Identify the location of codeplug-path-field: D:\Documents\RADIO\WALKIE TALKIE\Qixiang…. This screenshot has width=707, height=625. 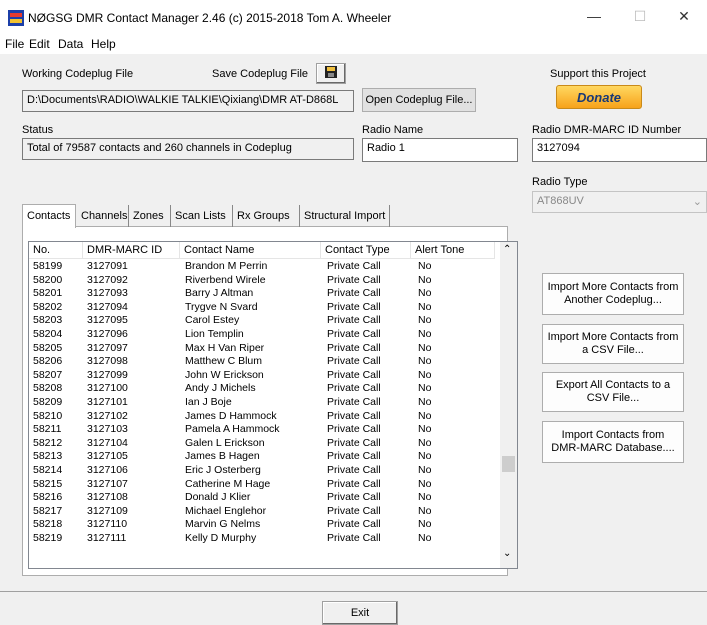
(188, 101).